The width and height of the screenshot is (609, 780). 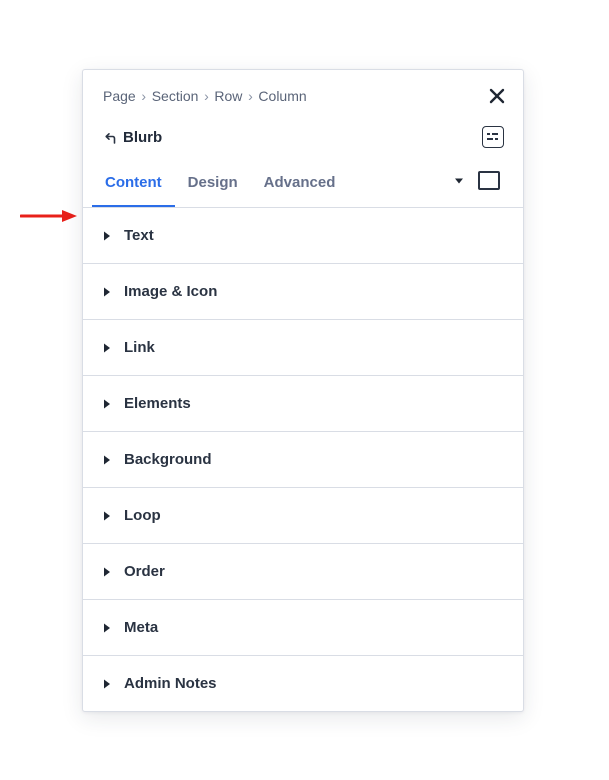 I want to click on option-group-order: Order, so click(x=303, y=572).